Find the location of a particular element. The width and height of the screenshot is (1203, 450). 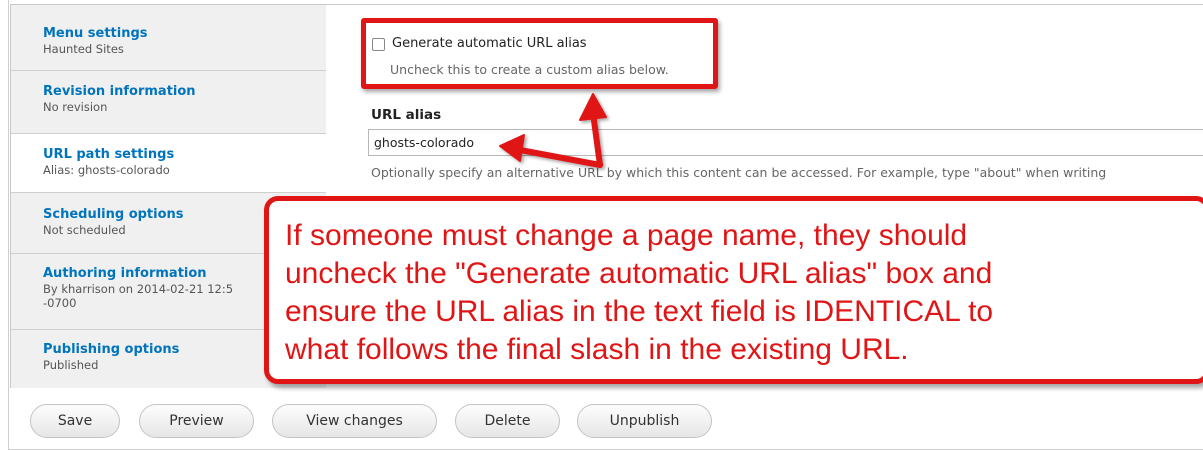

preview-button: Preview is located at coordinates (196, 421).